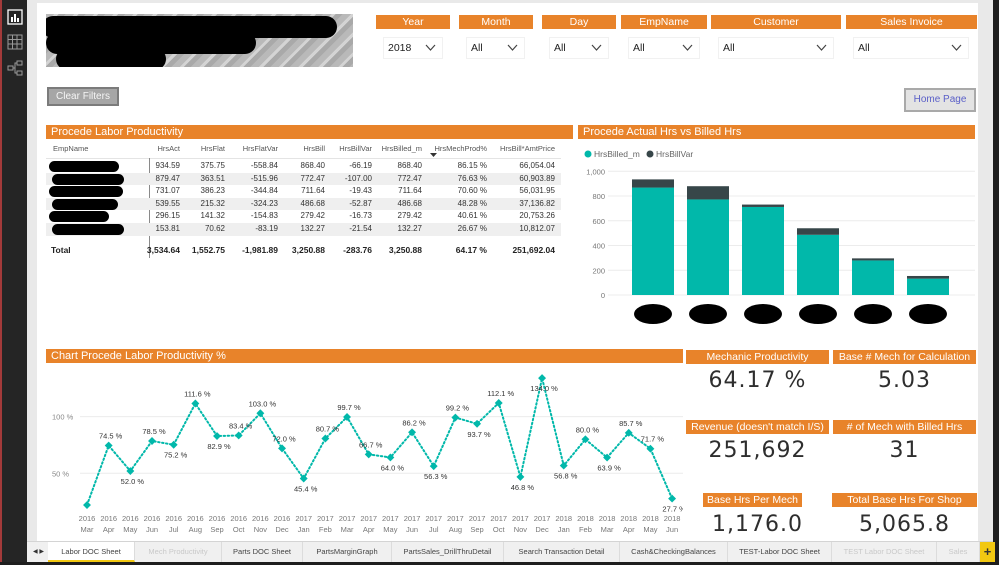 This screenshot has width=999, height=565. I want to click on actual-vs-billed-bar-chart: HrsBilled_m HrsBillVar 0 200 400 600 800 1,000, so click(779, 236).